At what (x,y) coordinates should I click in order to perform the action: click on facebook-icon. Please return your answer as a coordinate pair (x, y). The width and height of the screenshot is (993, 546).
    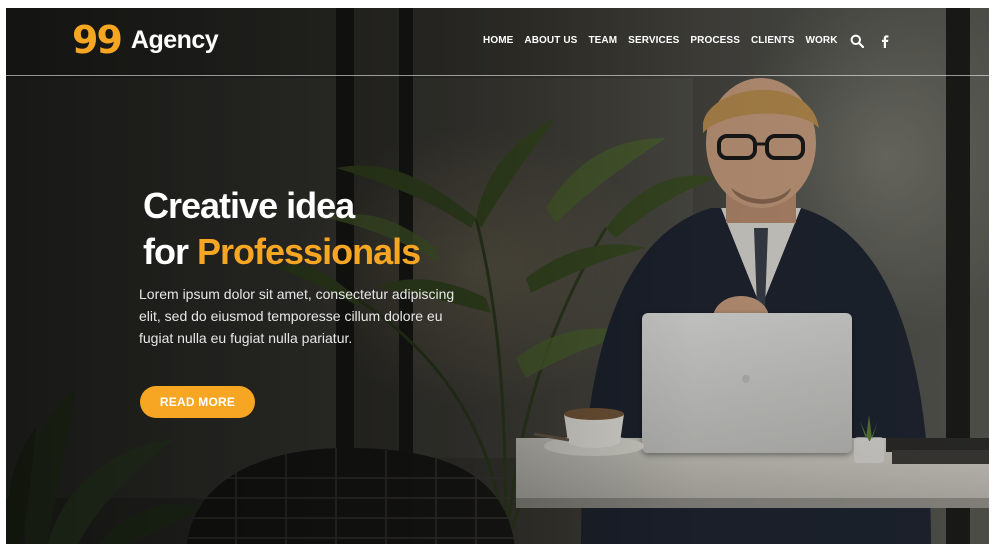
    Looking at the image, I should click on (885, 41).